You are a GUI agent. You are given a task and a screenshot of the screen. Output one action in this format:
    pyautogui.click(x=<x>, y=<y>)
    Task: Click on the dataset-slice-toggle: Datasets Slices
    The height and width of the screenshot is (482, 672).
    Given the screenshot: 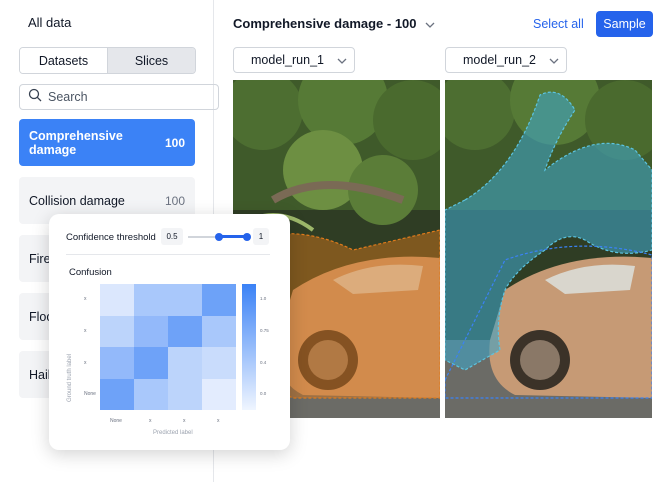 What is the action you would take?
    pyautogui.click(x=107, y=60)
    